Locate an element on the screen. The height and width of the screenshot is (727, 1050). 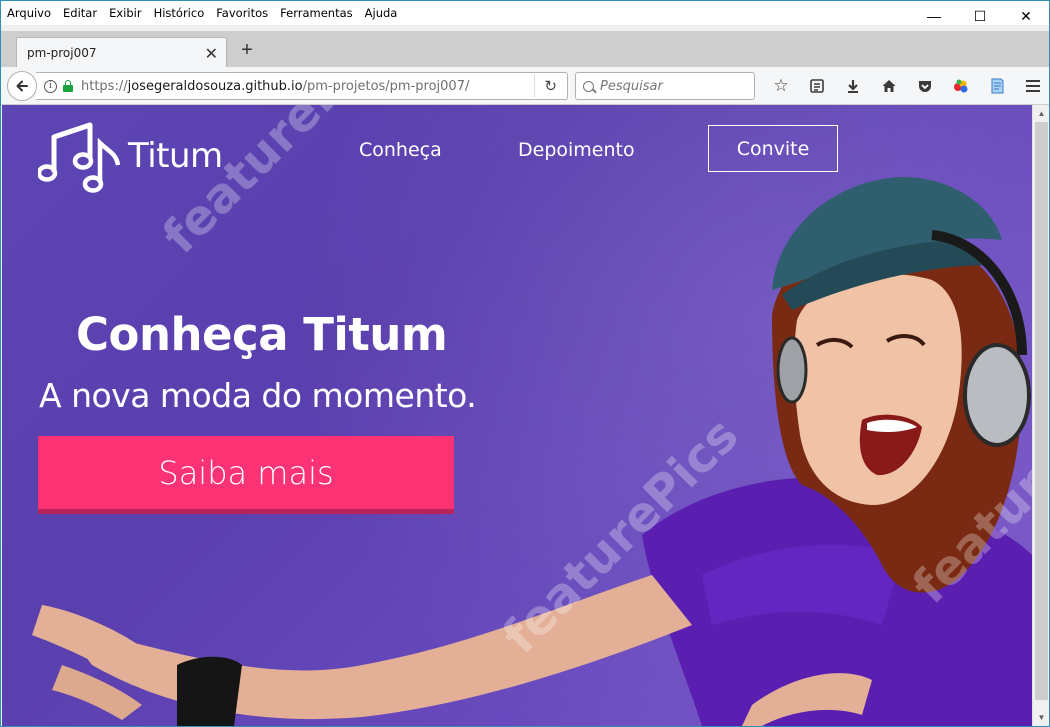
tab-label: pm-proj007 is located at coordinates (62, 52).